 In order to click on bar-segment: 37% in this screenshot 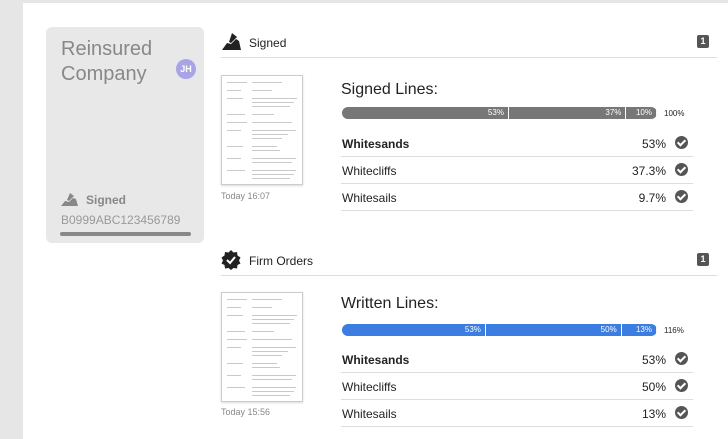, I will do `click(568, 113)`.